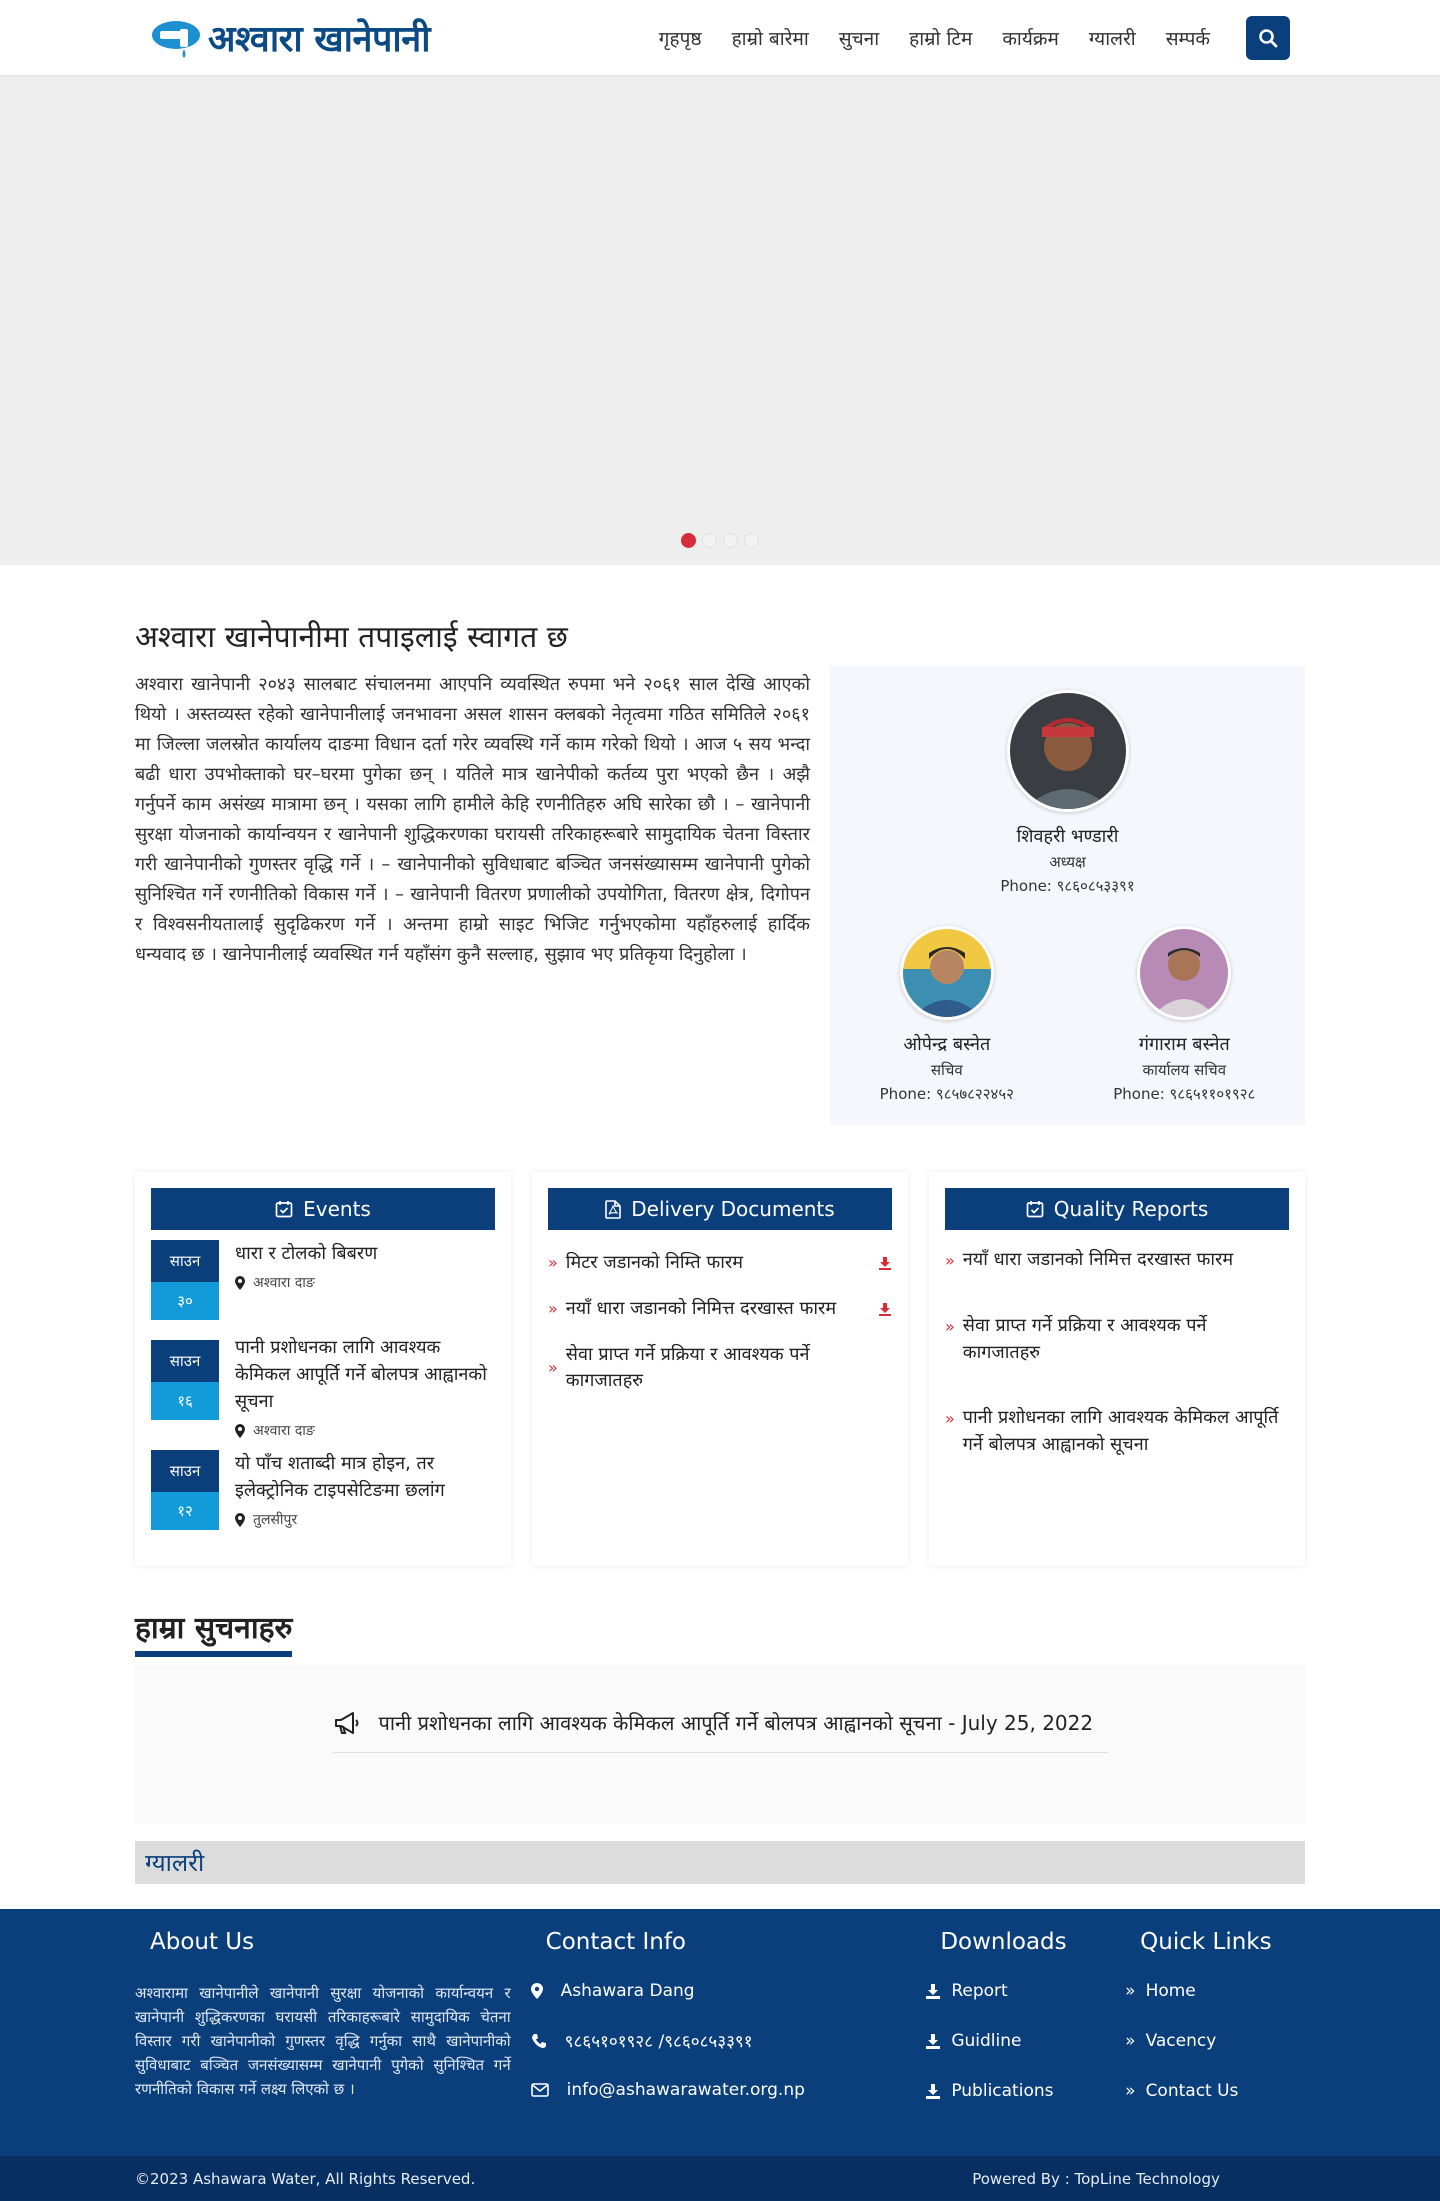 Image resolution: width=1440 pixels, height=2201 pixels. Describe the element at coordinates (306, 1253) in the screenshot. I see `event-title: धारा र टोलको बिबरण` at that location.